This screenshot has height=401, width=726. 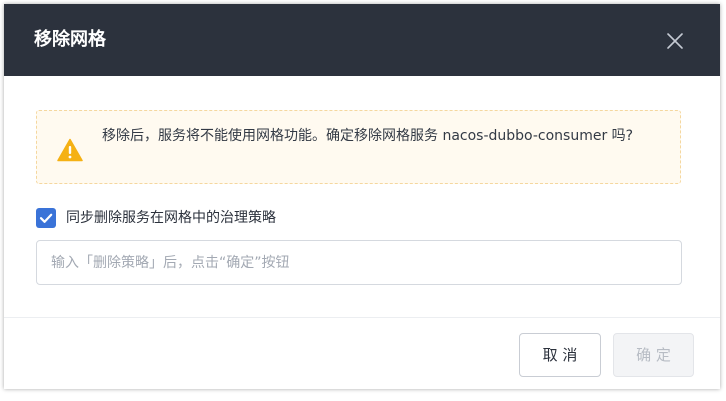 What do you see at coordinates (70, 39) in the screenshot?
I see `dialog-title: 移除网格` at bounding box center [70, 39].